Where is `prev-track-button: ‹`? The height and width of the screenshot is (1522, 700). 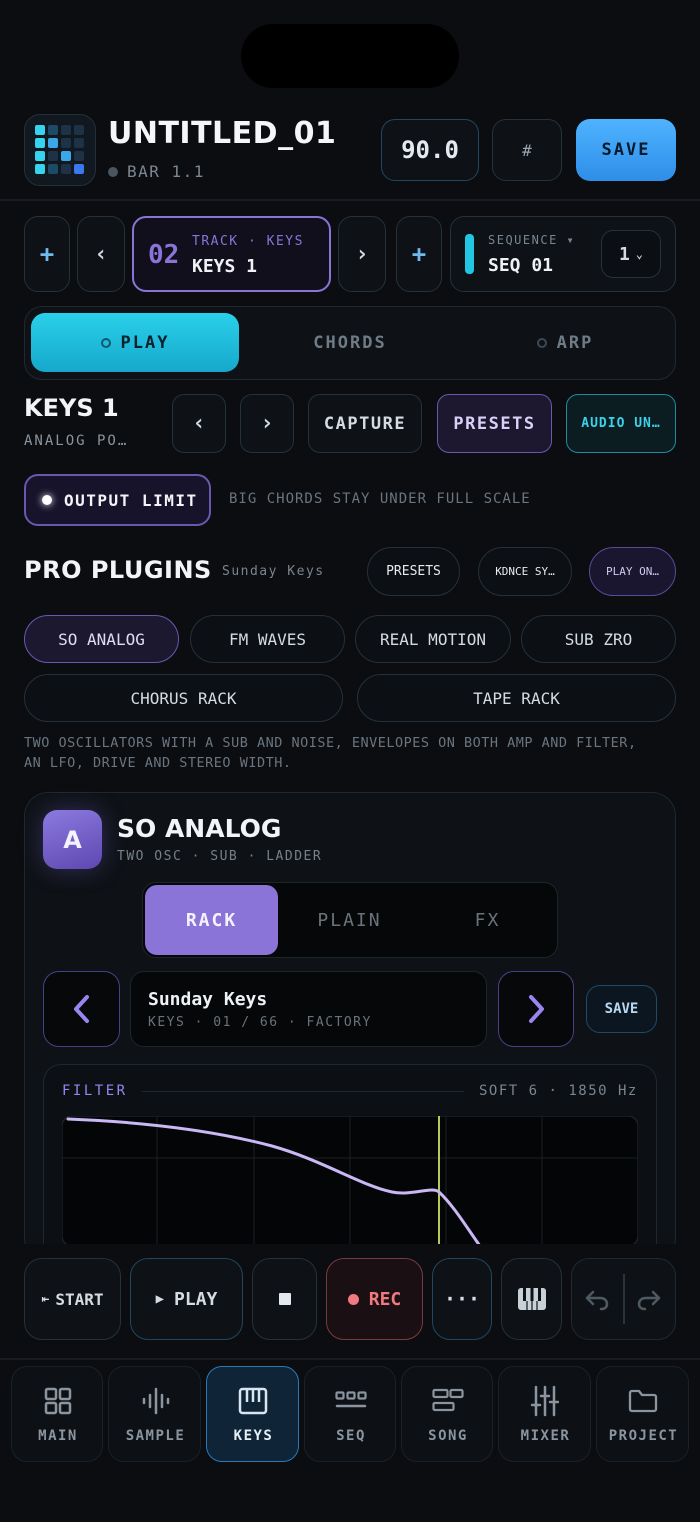
prev-track-button: ‹ is located at coordinates (101, 254).